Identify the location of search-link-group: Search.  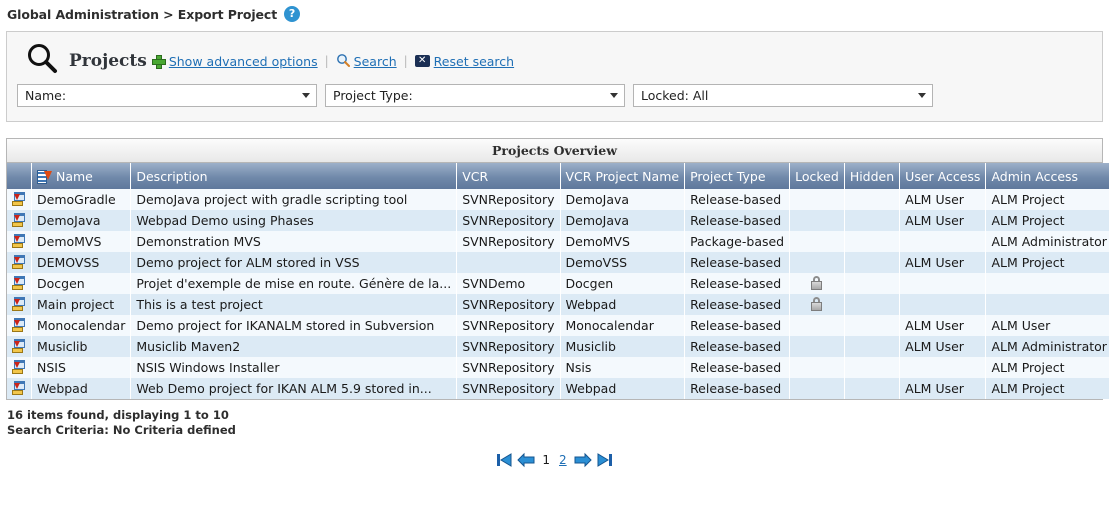
(366, 61).